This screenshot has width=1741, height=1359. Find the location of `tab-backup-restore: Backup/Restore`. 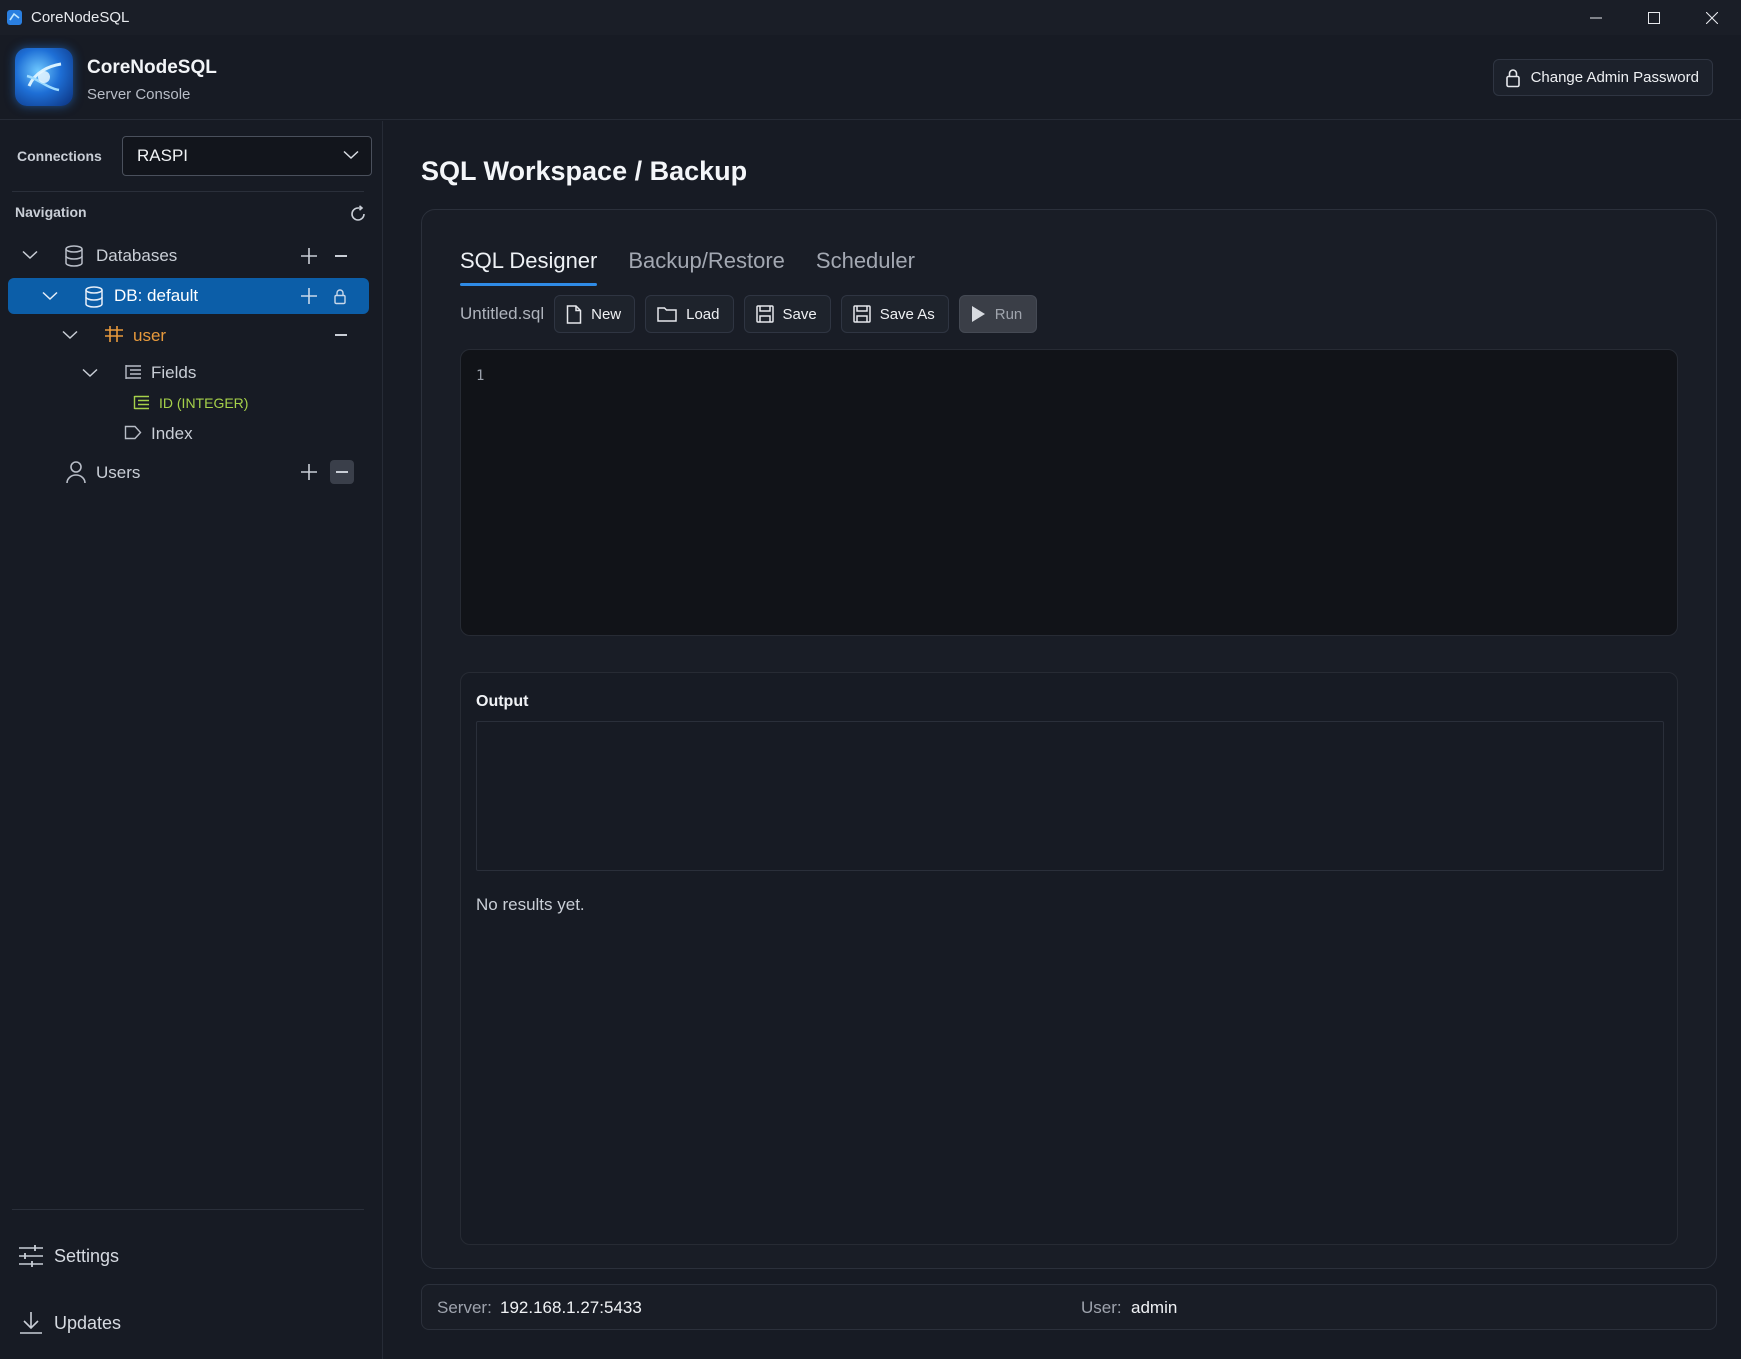

tab-backup-restore: Backup/Restore is located at coordinates (706, 267).